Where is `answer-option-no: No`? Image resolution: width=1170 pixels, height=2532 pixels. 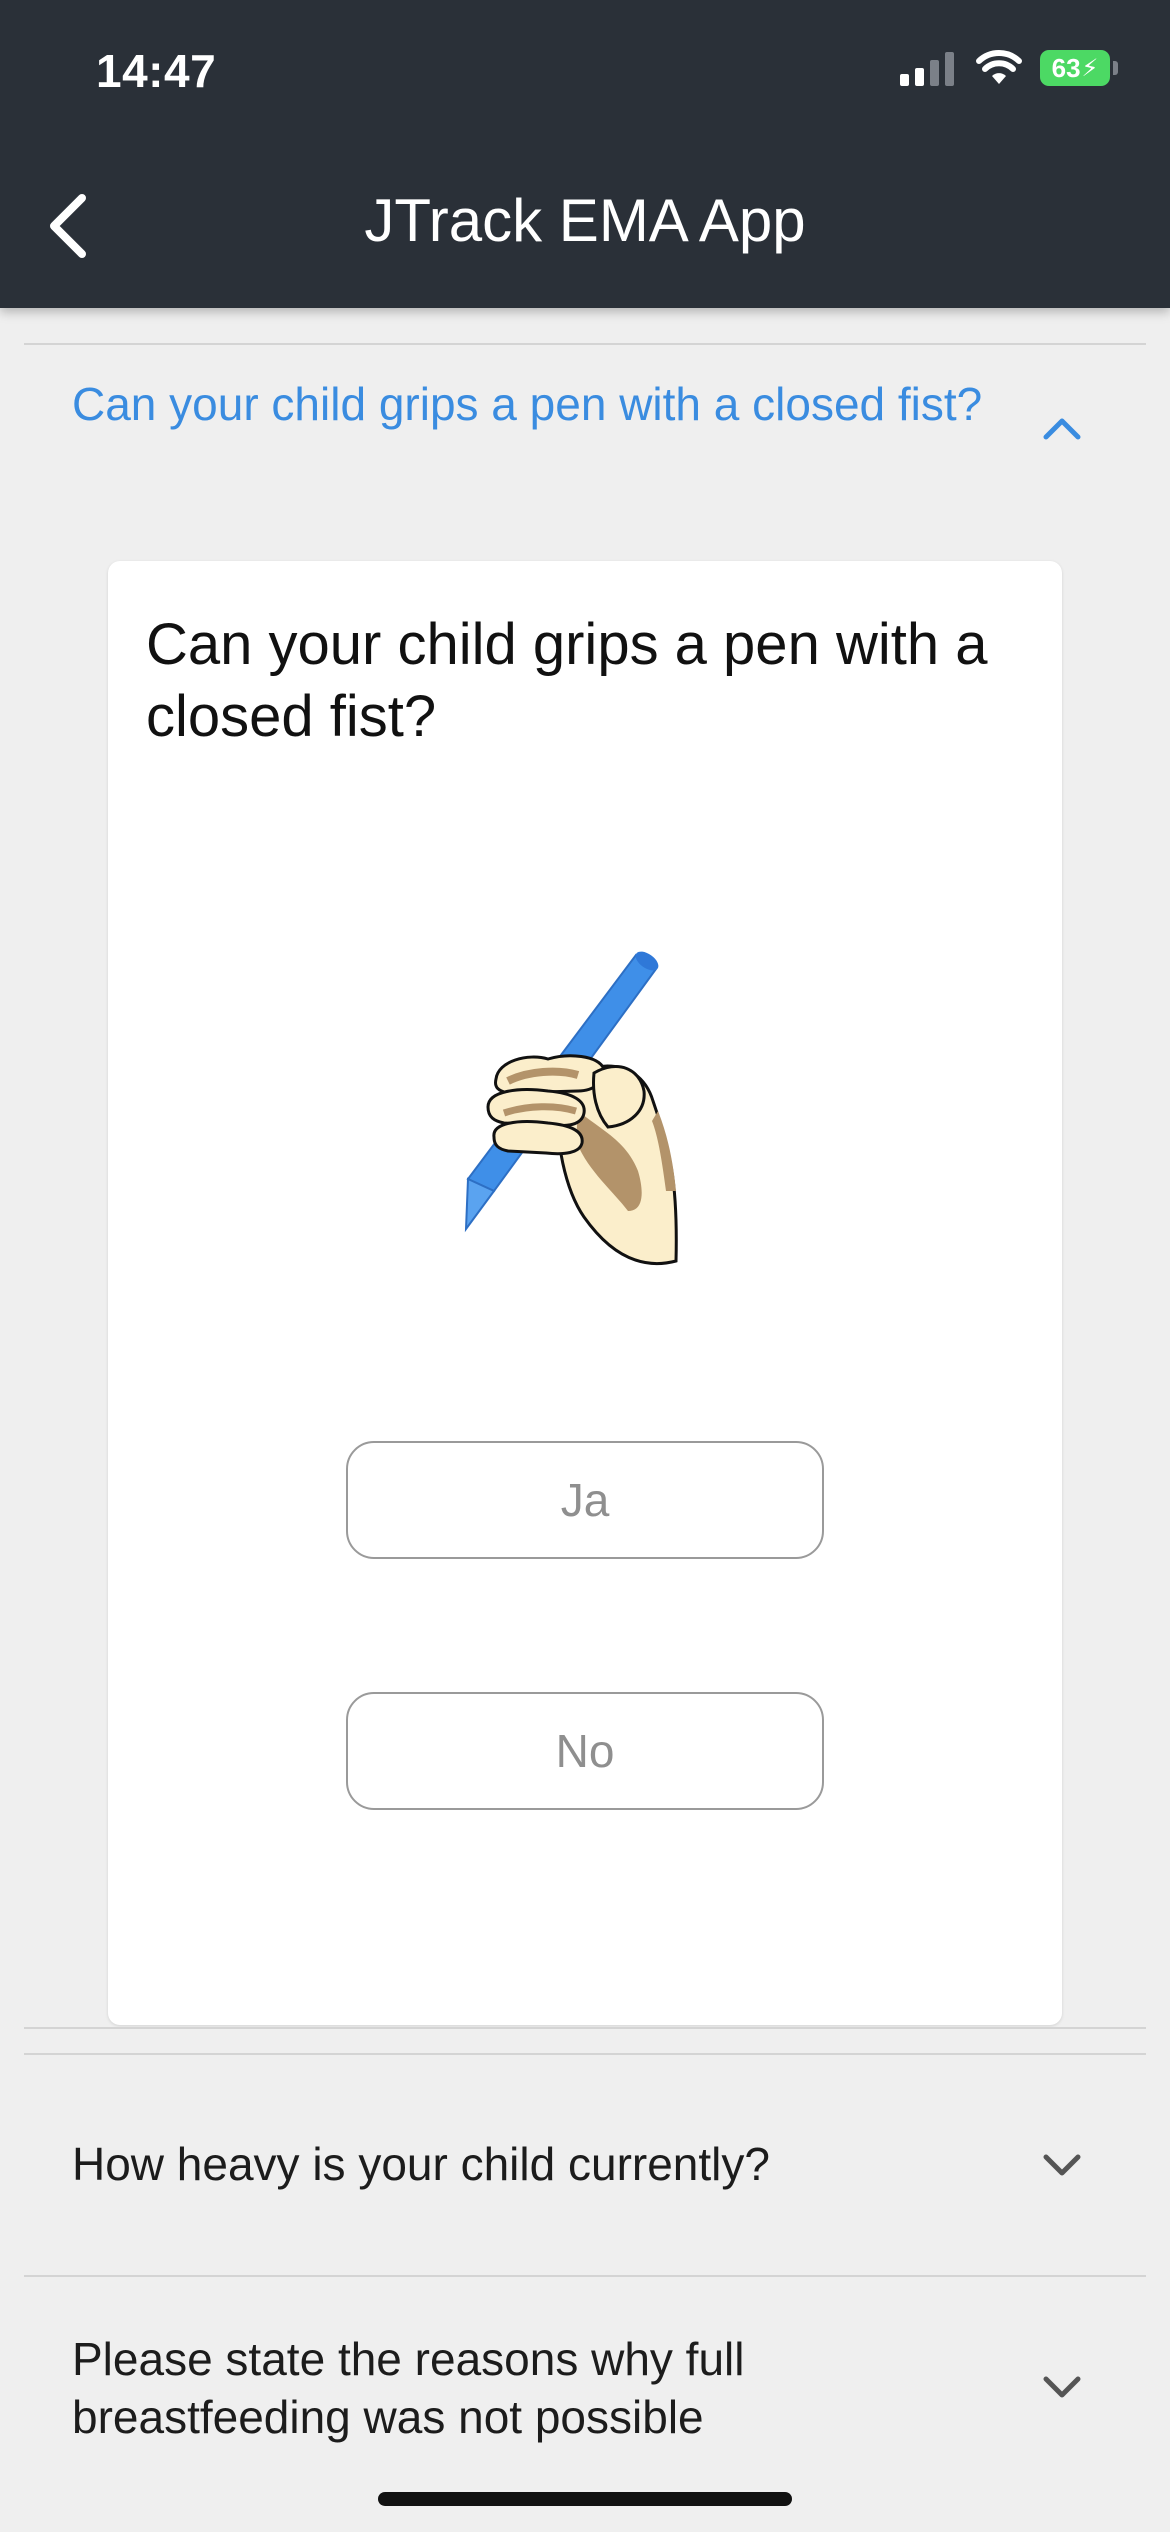
answer-option-no: No is located at coordinates (585, 1751).